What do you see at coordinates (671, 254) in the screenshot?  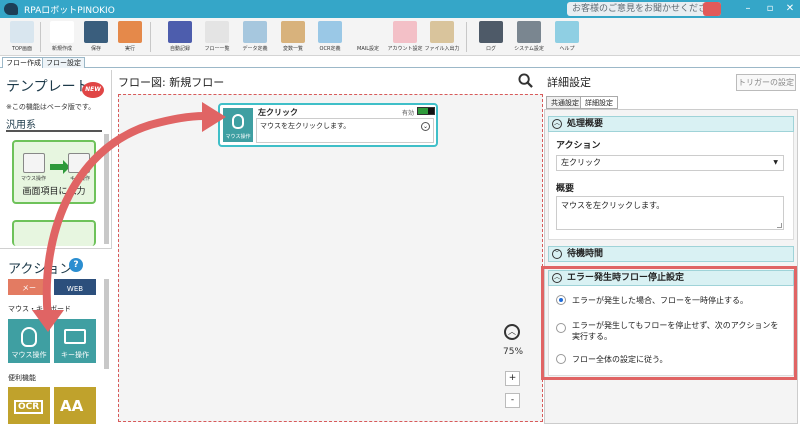 I see `section-wait-header: ﹀ 待機時間` at bounding box center [671, 254].